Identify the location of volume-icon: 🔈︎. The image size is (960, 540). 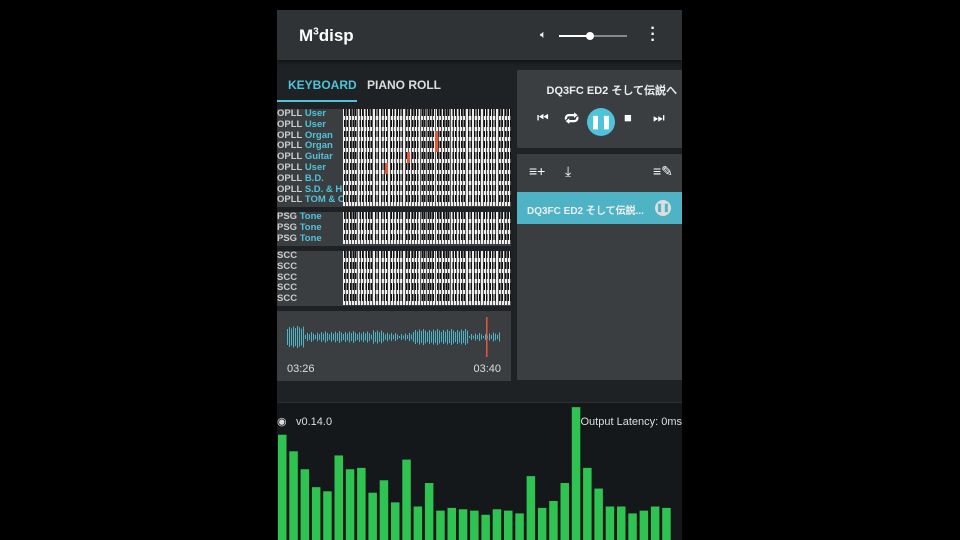
(543, 35).